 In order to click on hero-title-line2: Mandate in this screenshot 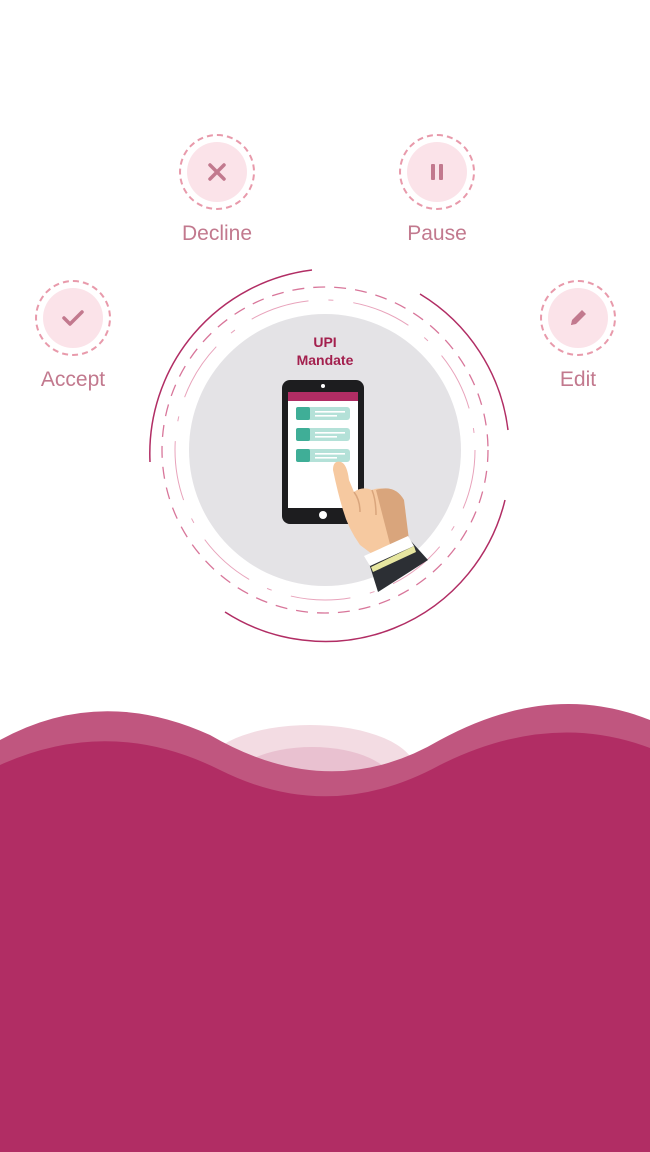, I will do `click(325, 360)`.